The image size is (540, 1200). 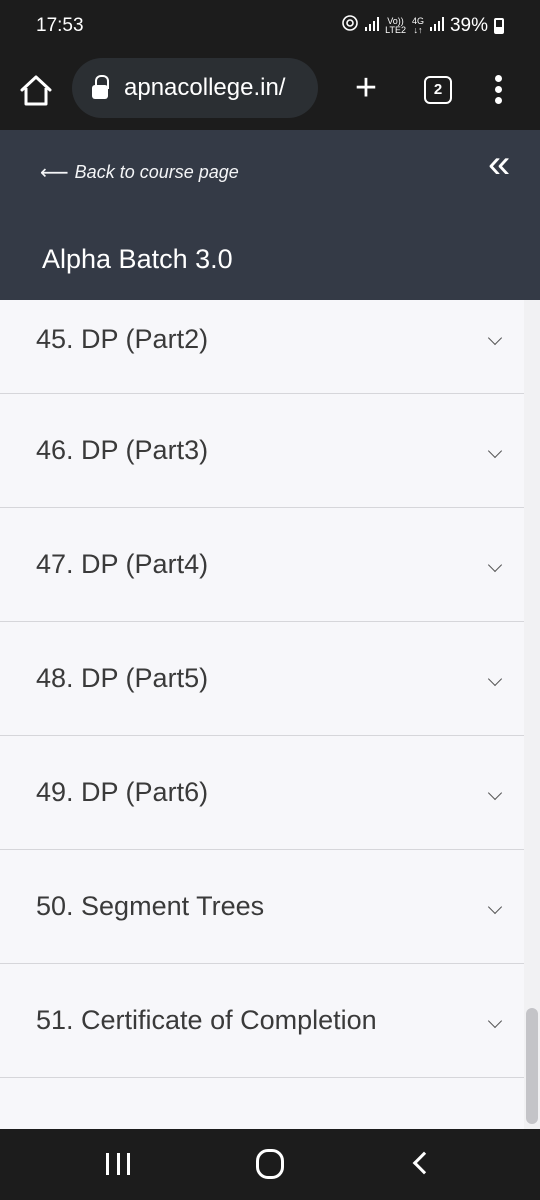 What do you see at coordinates (366, 89) in the screenshot?
I see `new-tab-button: +` at bounding box center [366, 89].